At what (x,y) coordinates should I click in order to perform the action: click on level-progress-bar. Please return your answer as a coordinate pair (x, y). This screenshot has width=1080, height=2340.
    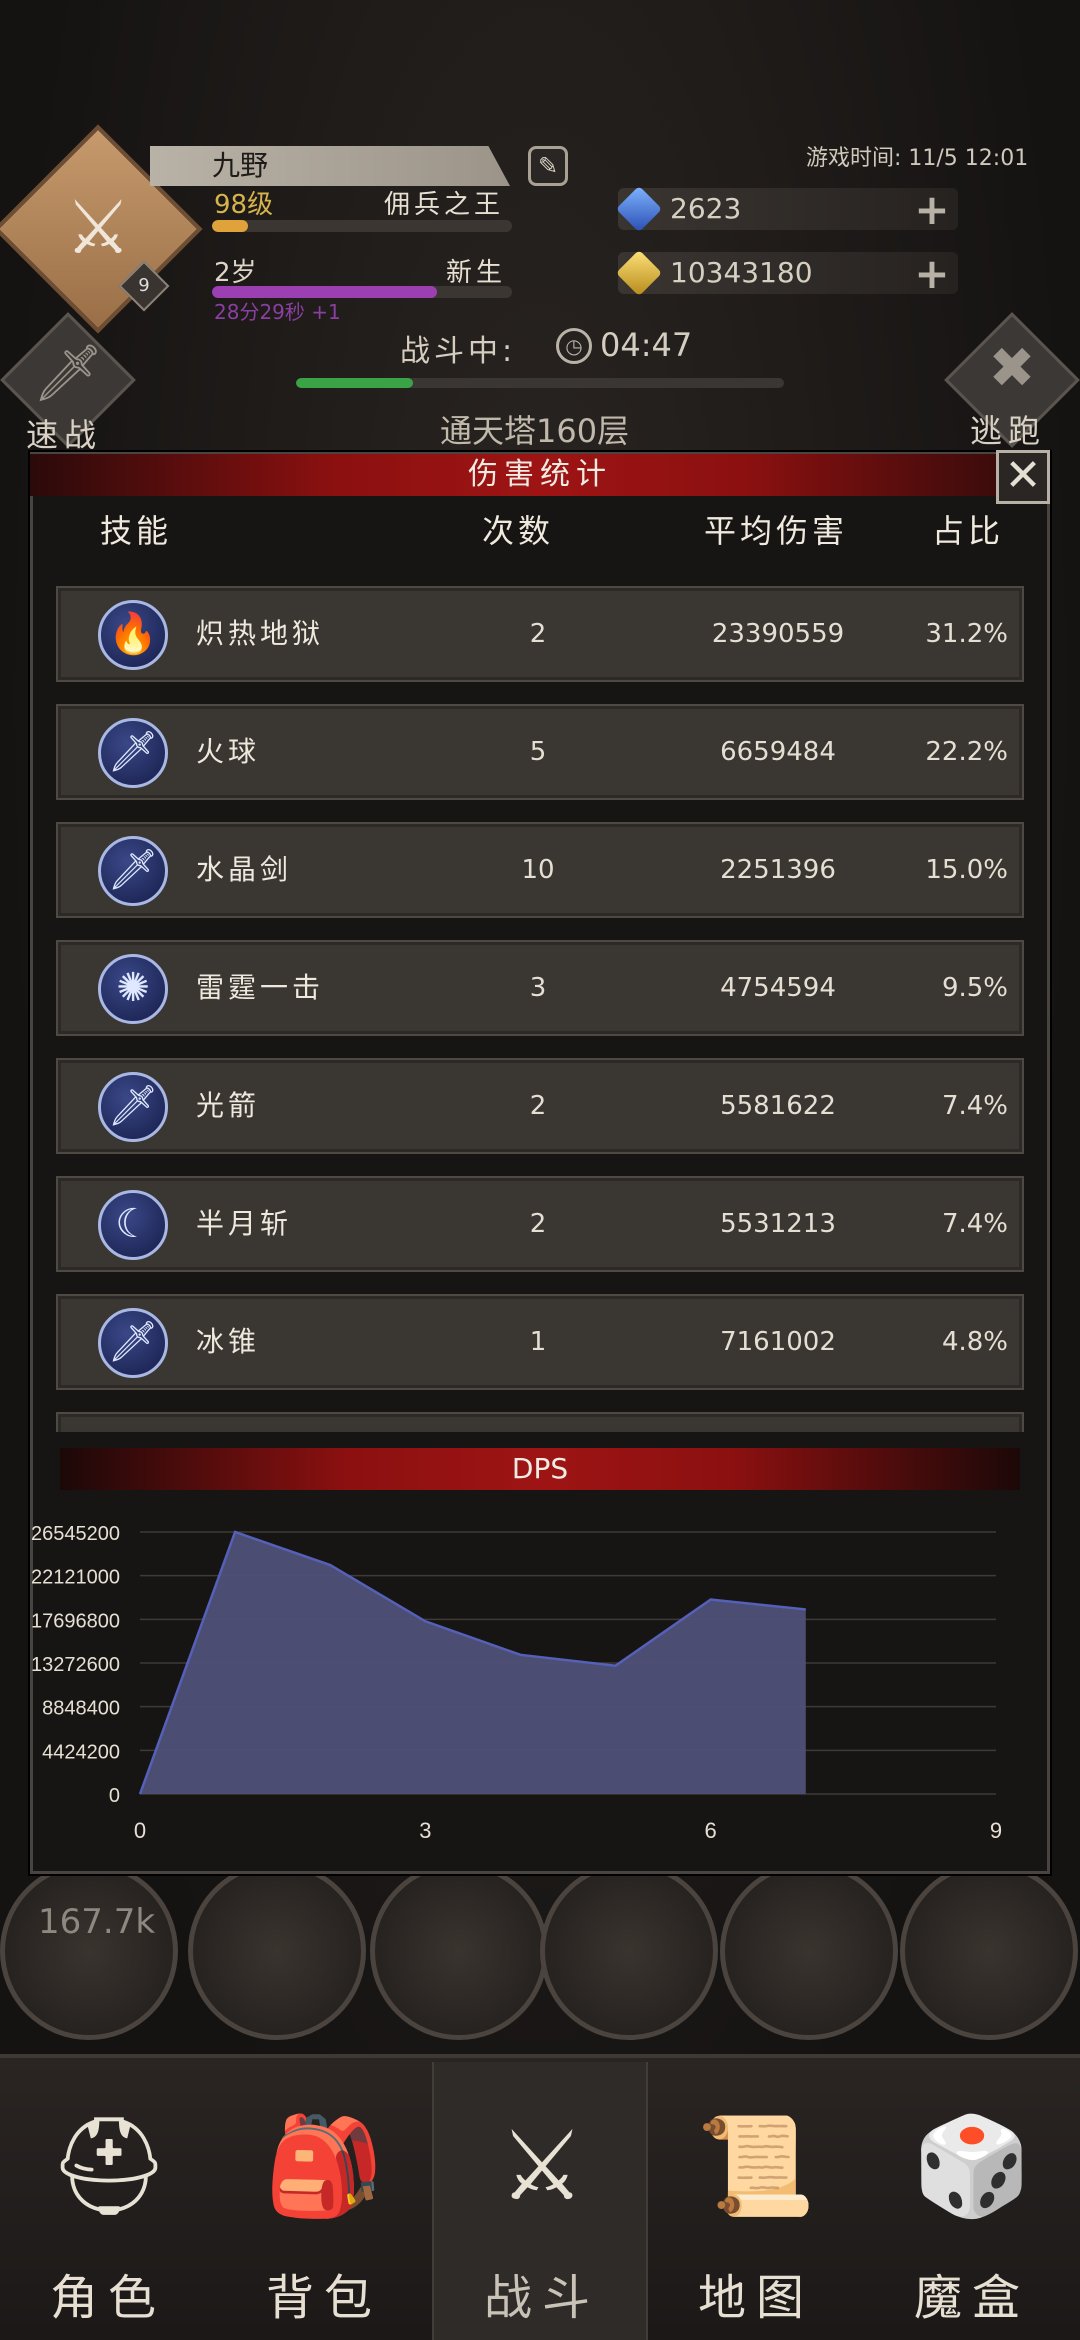
    Looking at the image, I should click on (362, 226).